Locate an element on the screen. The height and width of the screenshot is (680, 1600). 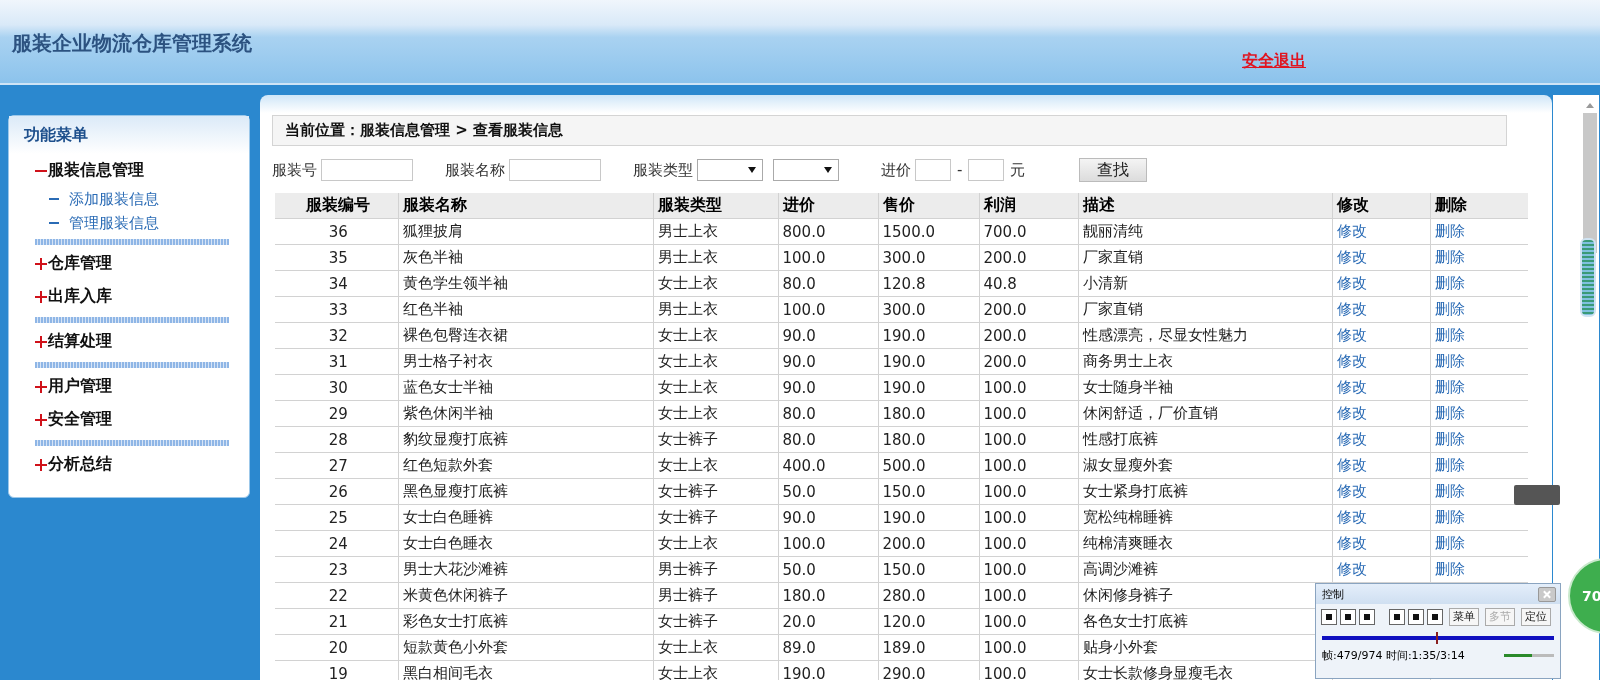
table-cell: 50.0 is located at coordinates (799, 491).